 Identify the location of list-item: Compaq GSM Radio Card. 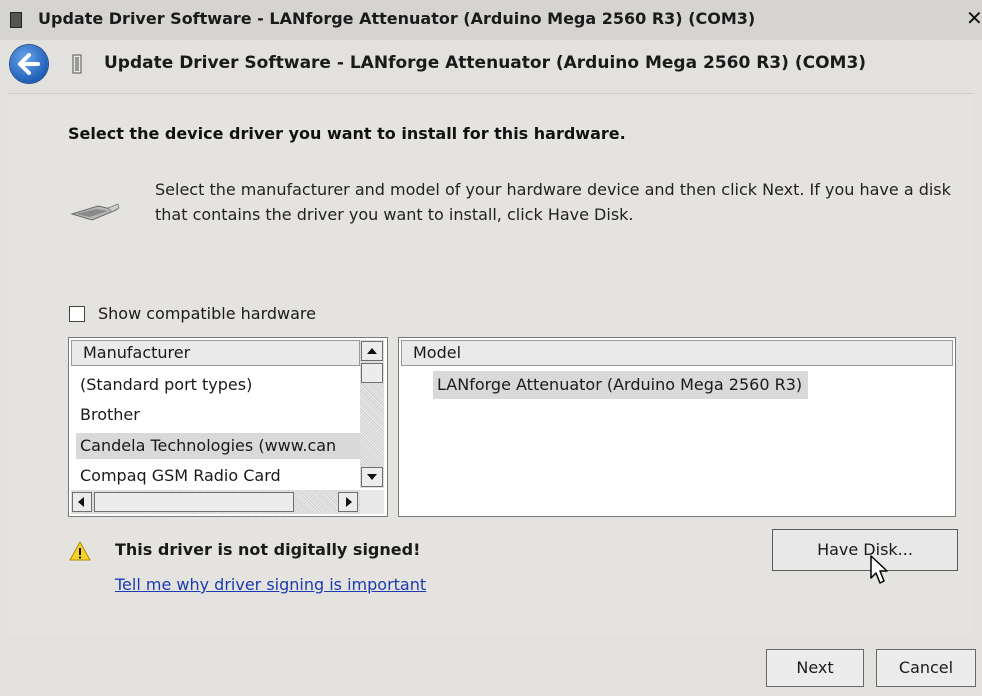
(218, 476).